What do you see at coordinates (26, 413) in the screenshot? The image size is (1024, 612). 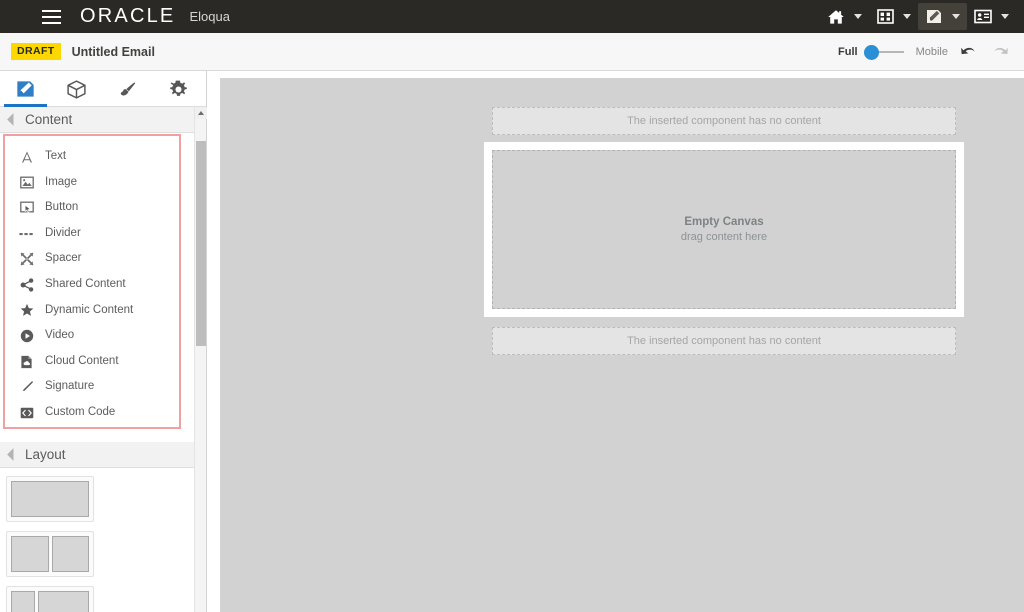 I see `code-brackets-icon` at bounding box center [26, 413].